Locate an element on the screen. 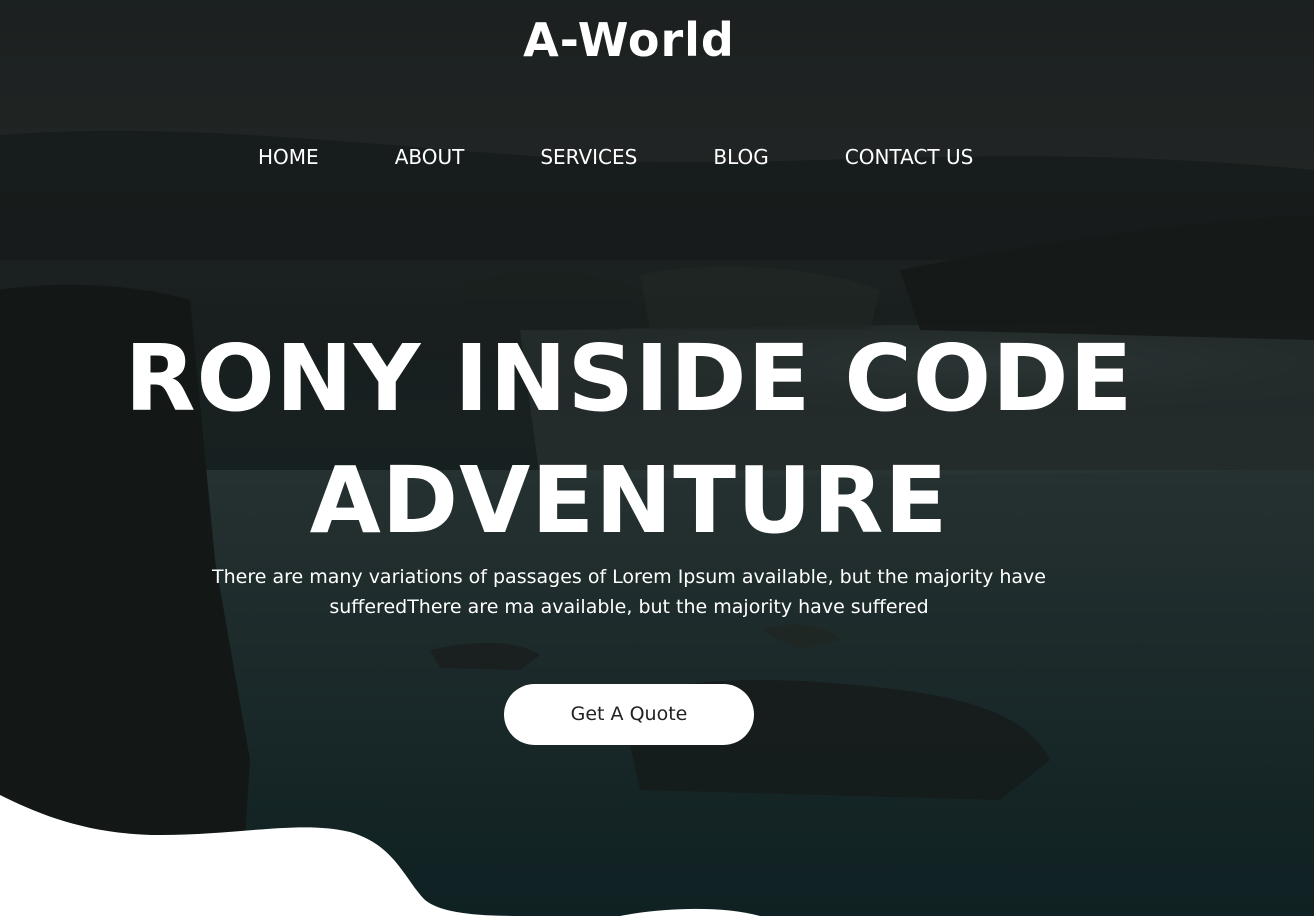 The height and width of the screenshot is (916, 1314). hero-headline-line-2: ADVENTURE is located at coordinates (629, 500).